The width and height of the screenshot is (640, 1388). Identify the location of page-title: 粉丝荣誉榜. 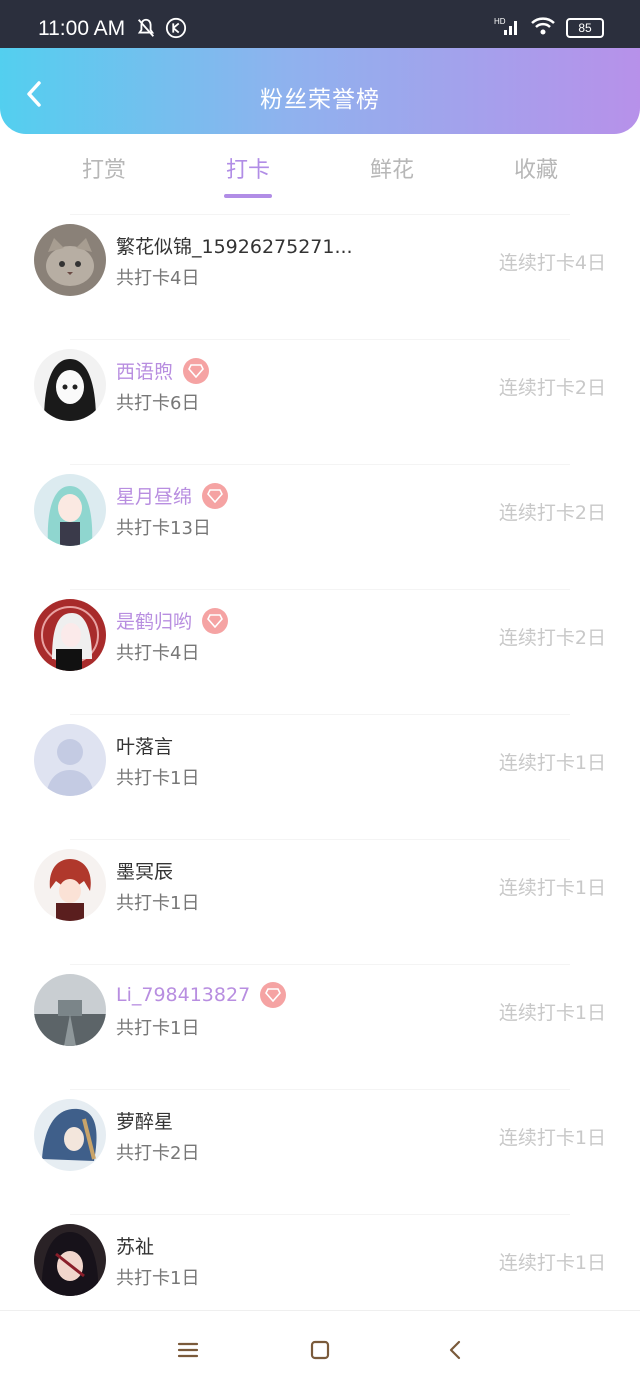
(320, 100).